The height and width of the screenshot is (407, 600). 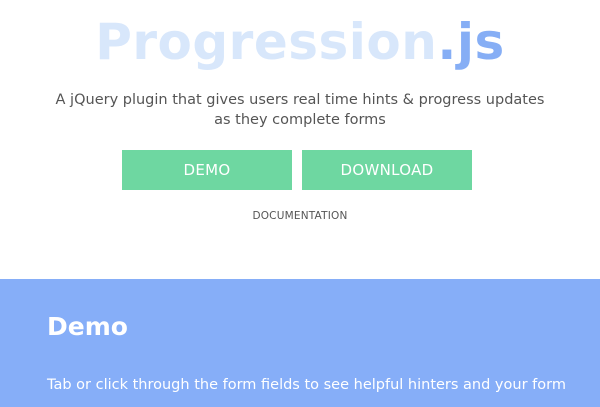 What do you see at coordinates (300, 216) in the screenshot?
I see `documentation-link: DOCUMENTATION` at bounding box center [300, 216].